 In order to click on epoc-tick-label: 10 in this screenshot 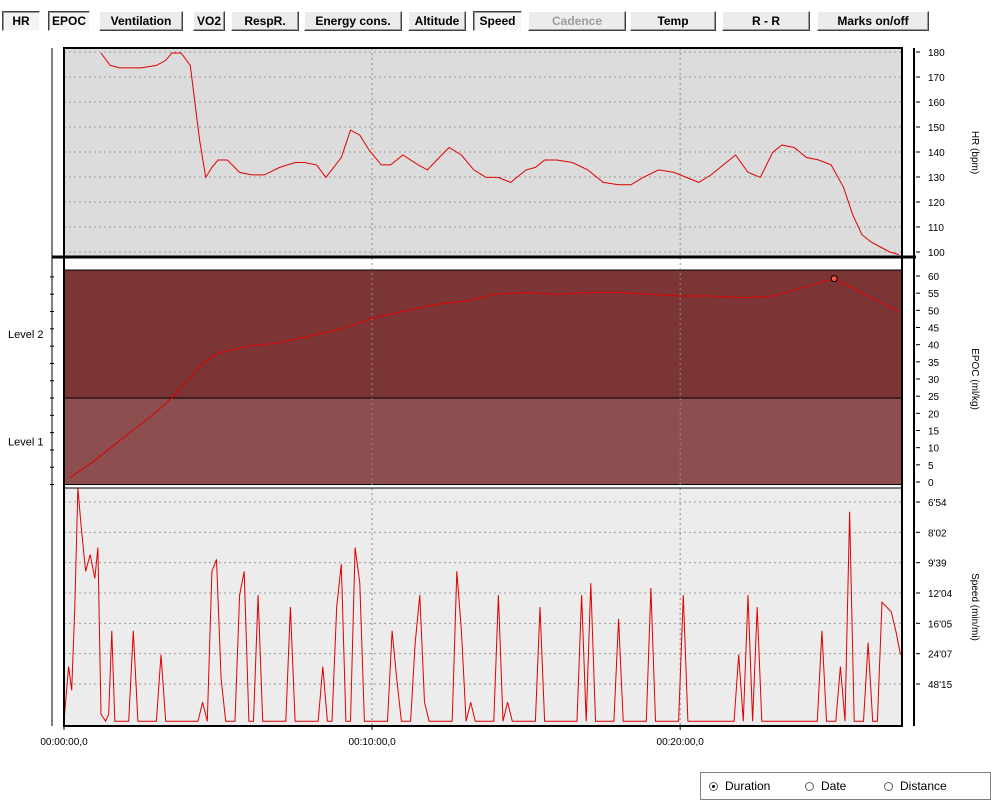, I will do `click(934, 449)`.